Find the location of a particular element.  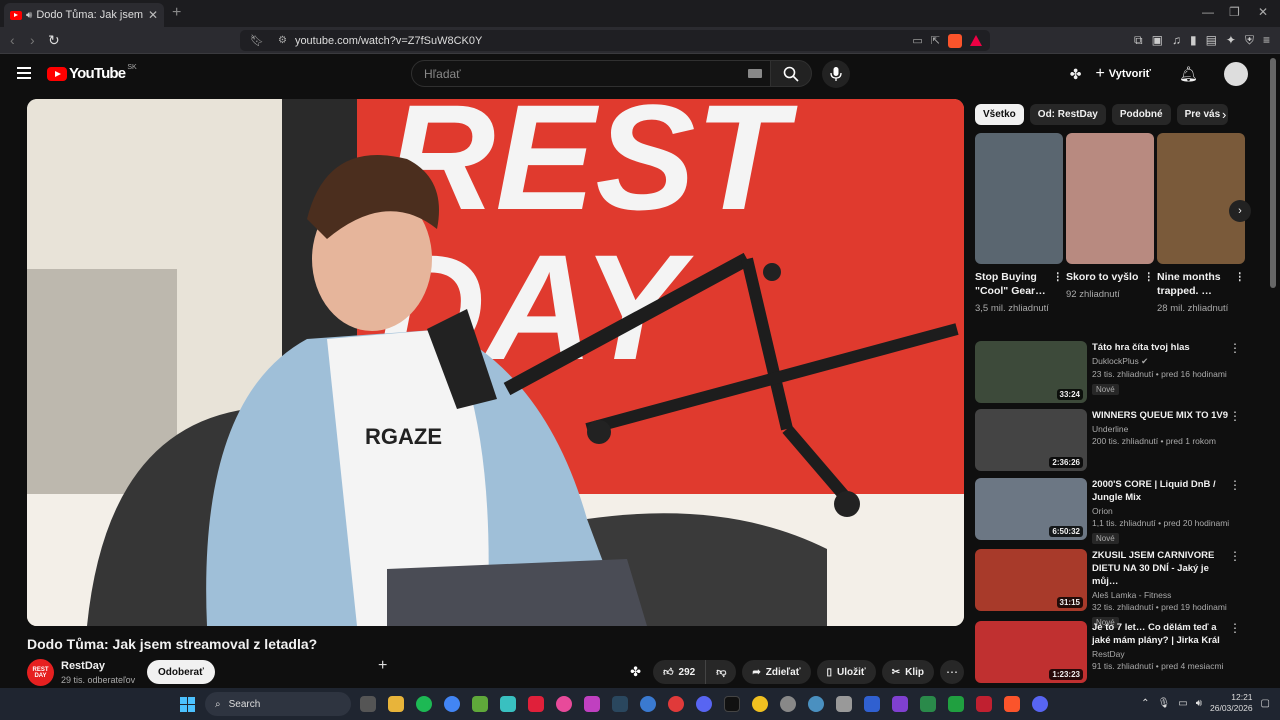

vpn-icon: ⛨ is located at coordinates (1249, 40).